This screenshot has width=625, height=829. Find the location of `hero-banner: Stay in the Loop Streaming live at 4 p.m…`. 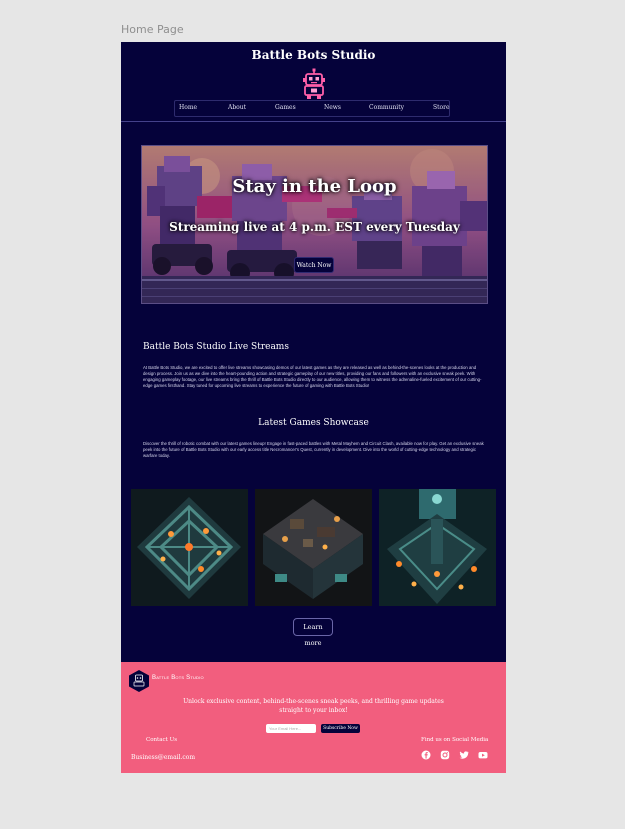

hero-banner: Stay in the Loop Streaming live at 4 p.m… is located at coordinates (314, 224).